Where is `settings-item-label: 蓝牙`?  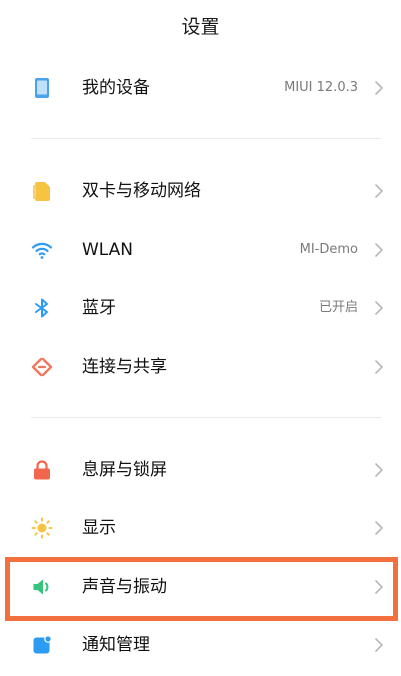 settings-item-label: 蓝牙 is located at coordinates (99, 308).